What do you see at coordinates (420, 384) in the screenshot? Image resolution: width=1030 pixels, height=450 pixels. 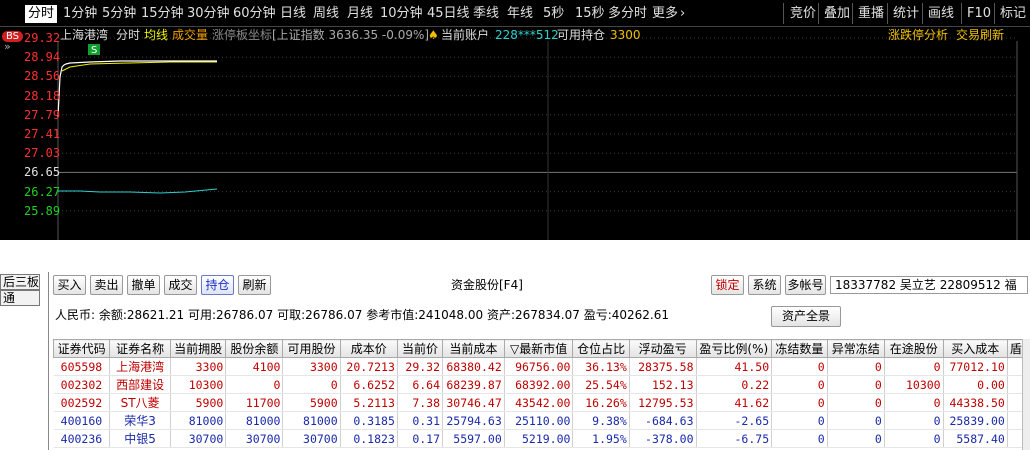 I see `table-cell: 6.64` at bounding box center [420, 384].